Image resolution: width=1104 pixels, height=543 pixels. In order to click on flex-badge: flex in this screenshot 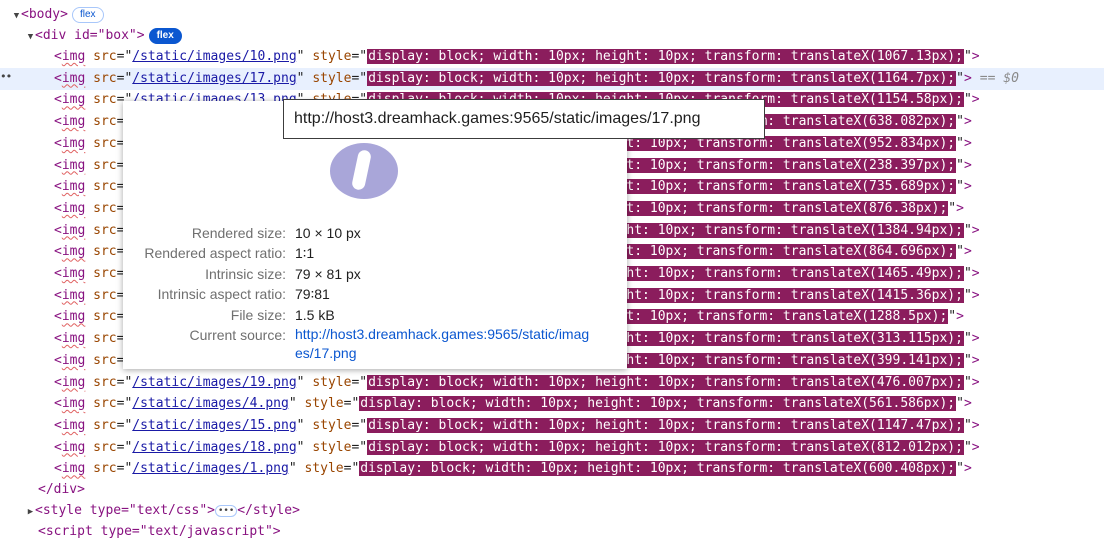, I will do `click(87, 15)`.